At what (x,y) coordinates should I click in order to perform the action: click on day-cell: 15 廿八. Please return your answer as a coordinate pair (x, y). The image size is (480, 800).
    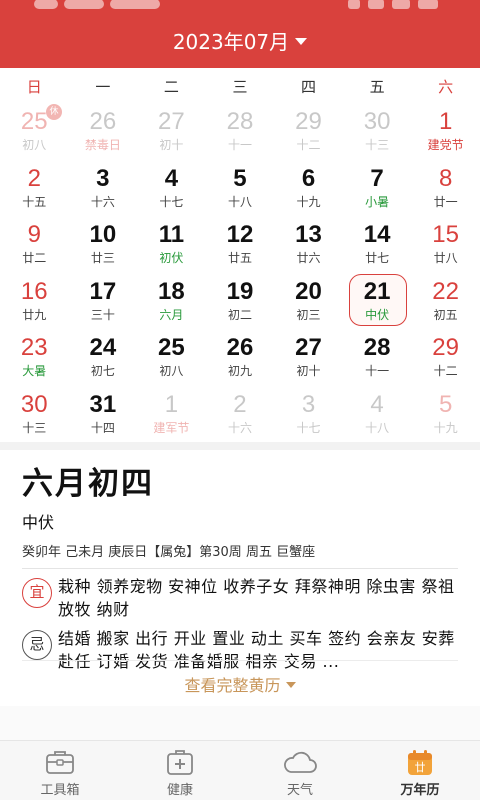
    Looking at the image, I should click on (445, 247).